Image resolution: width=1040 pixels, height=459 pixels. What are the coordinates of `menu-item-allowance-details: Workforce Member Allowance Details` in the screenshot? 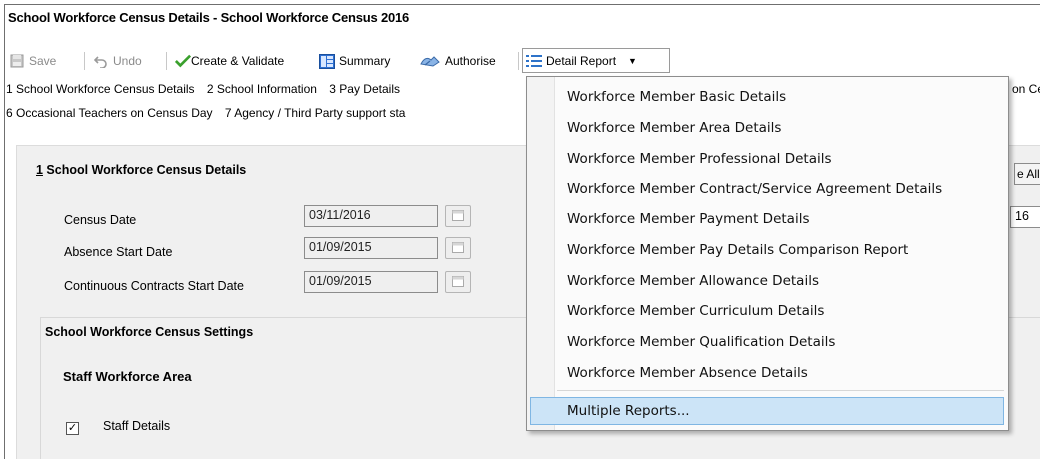 It's located at (693, 281).